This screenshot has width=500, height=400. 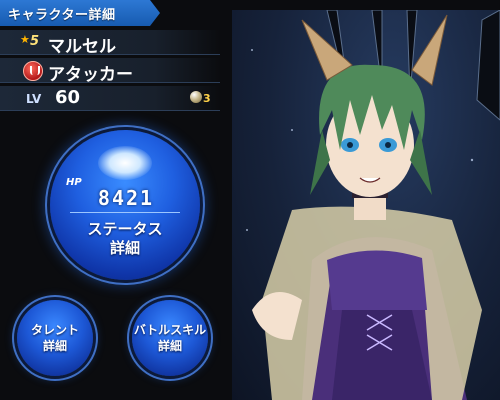 I want to click on attacker-role-icon, so click(x=33, y=71).